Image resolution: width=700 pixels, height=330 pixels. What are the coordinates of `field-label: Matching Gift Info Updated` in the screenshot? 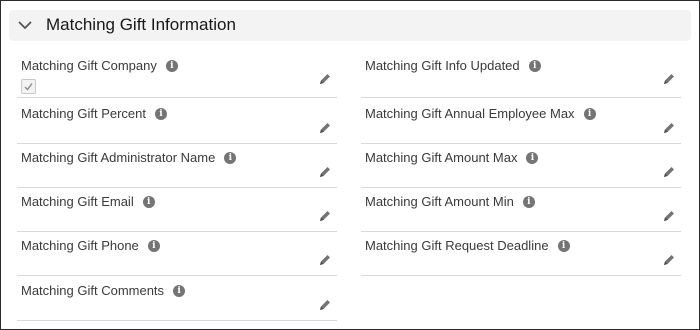 It's located at (442, 65).